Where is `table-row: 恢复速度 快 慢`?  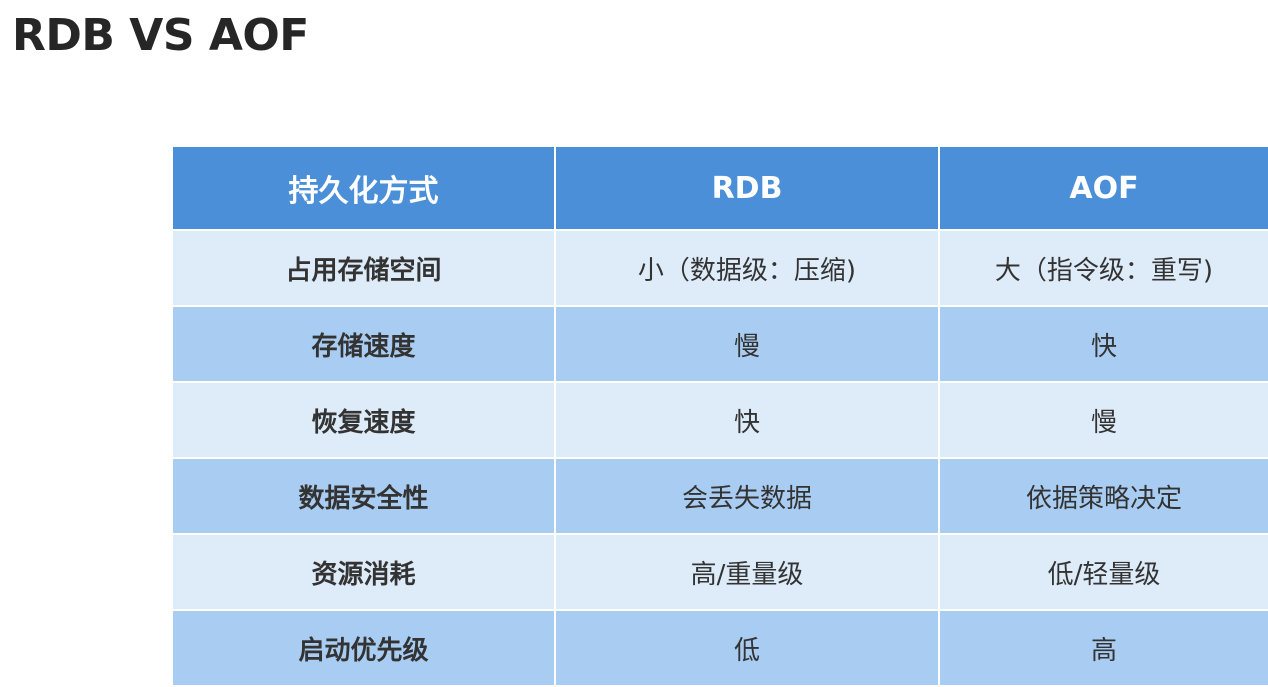 table-row: 恢复速度 快 慢 is located at coordinates (719, 420).